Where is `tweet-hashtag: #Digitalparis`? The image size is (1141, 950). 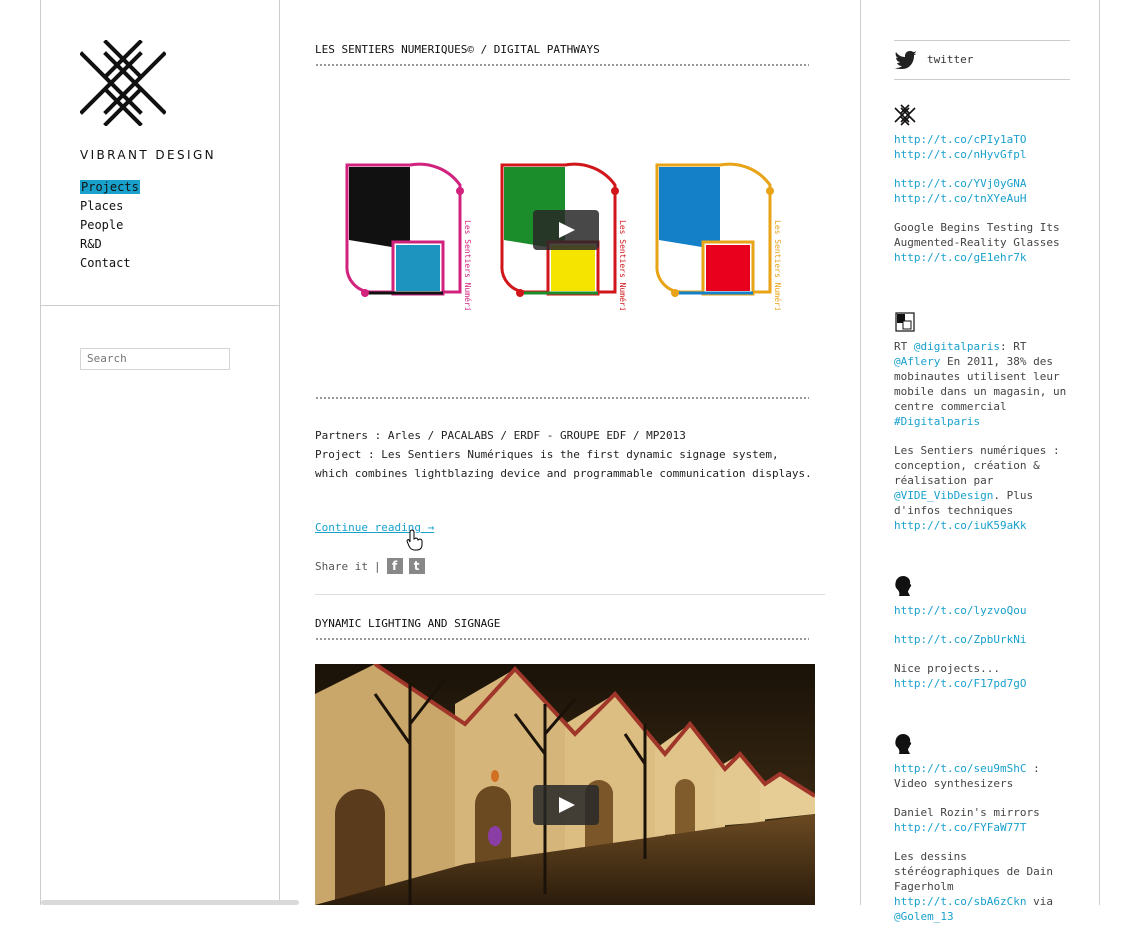
tweet-hashtag: #Digitalparis is located at coordinates (937, 421).